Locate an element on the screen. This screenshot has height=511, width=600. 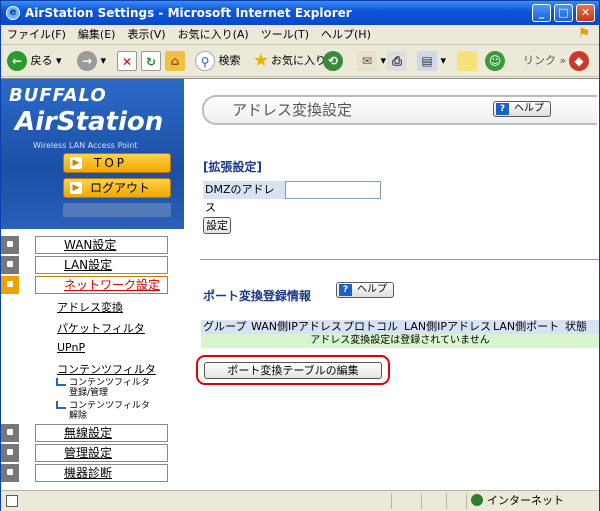
back-label: 戻る is located at coordinates (41, 60).